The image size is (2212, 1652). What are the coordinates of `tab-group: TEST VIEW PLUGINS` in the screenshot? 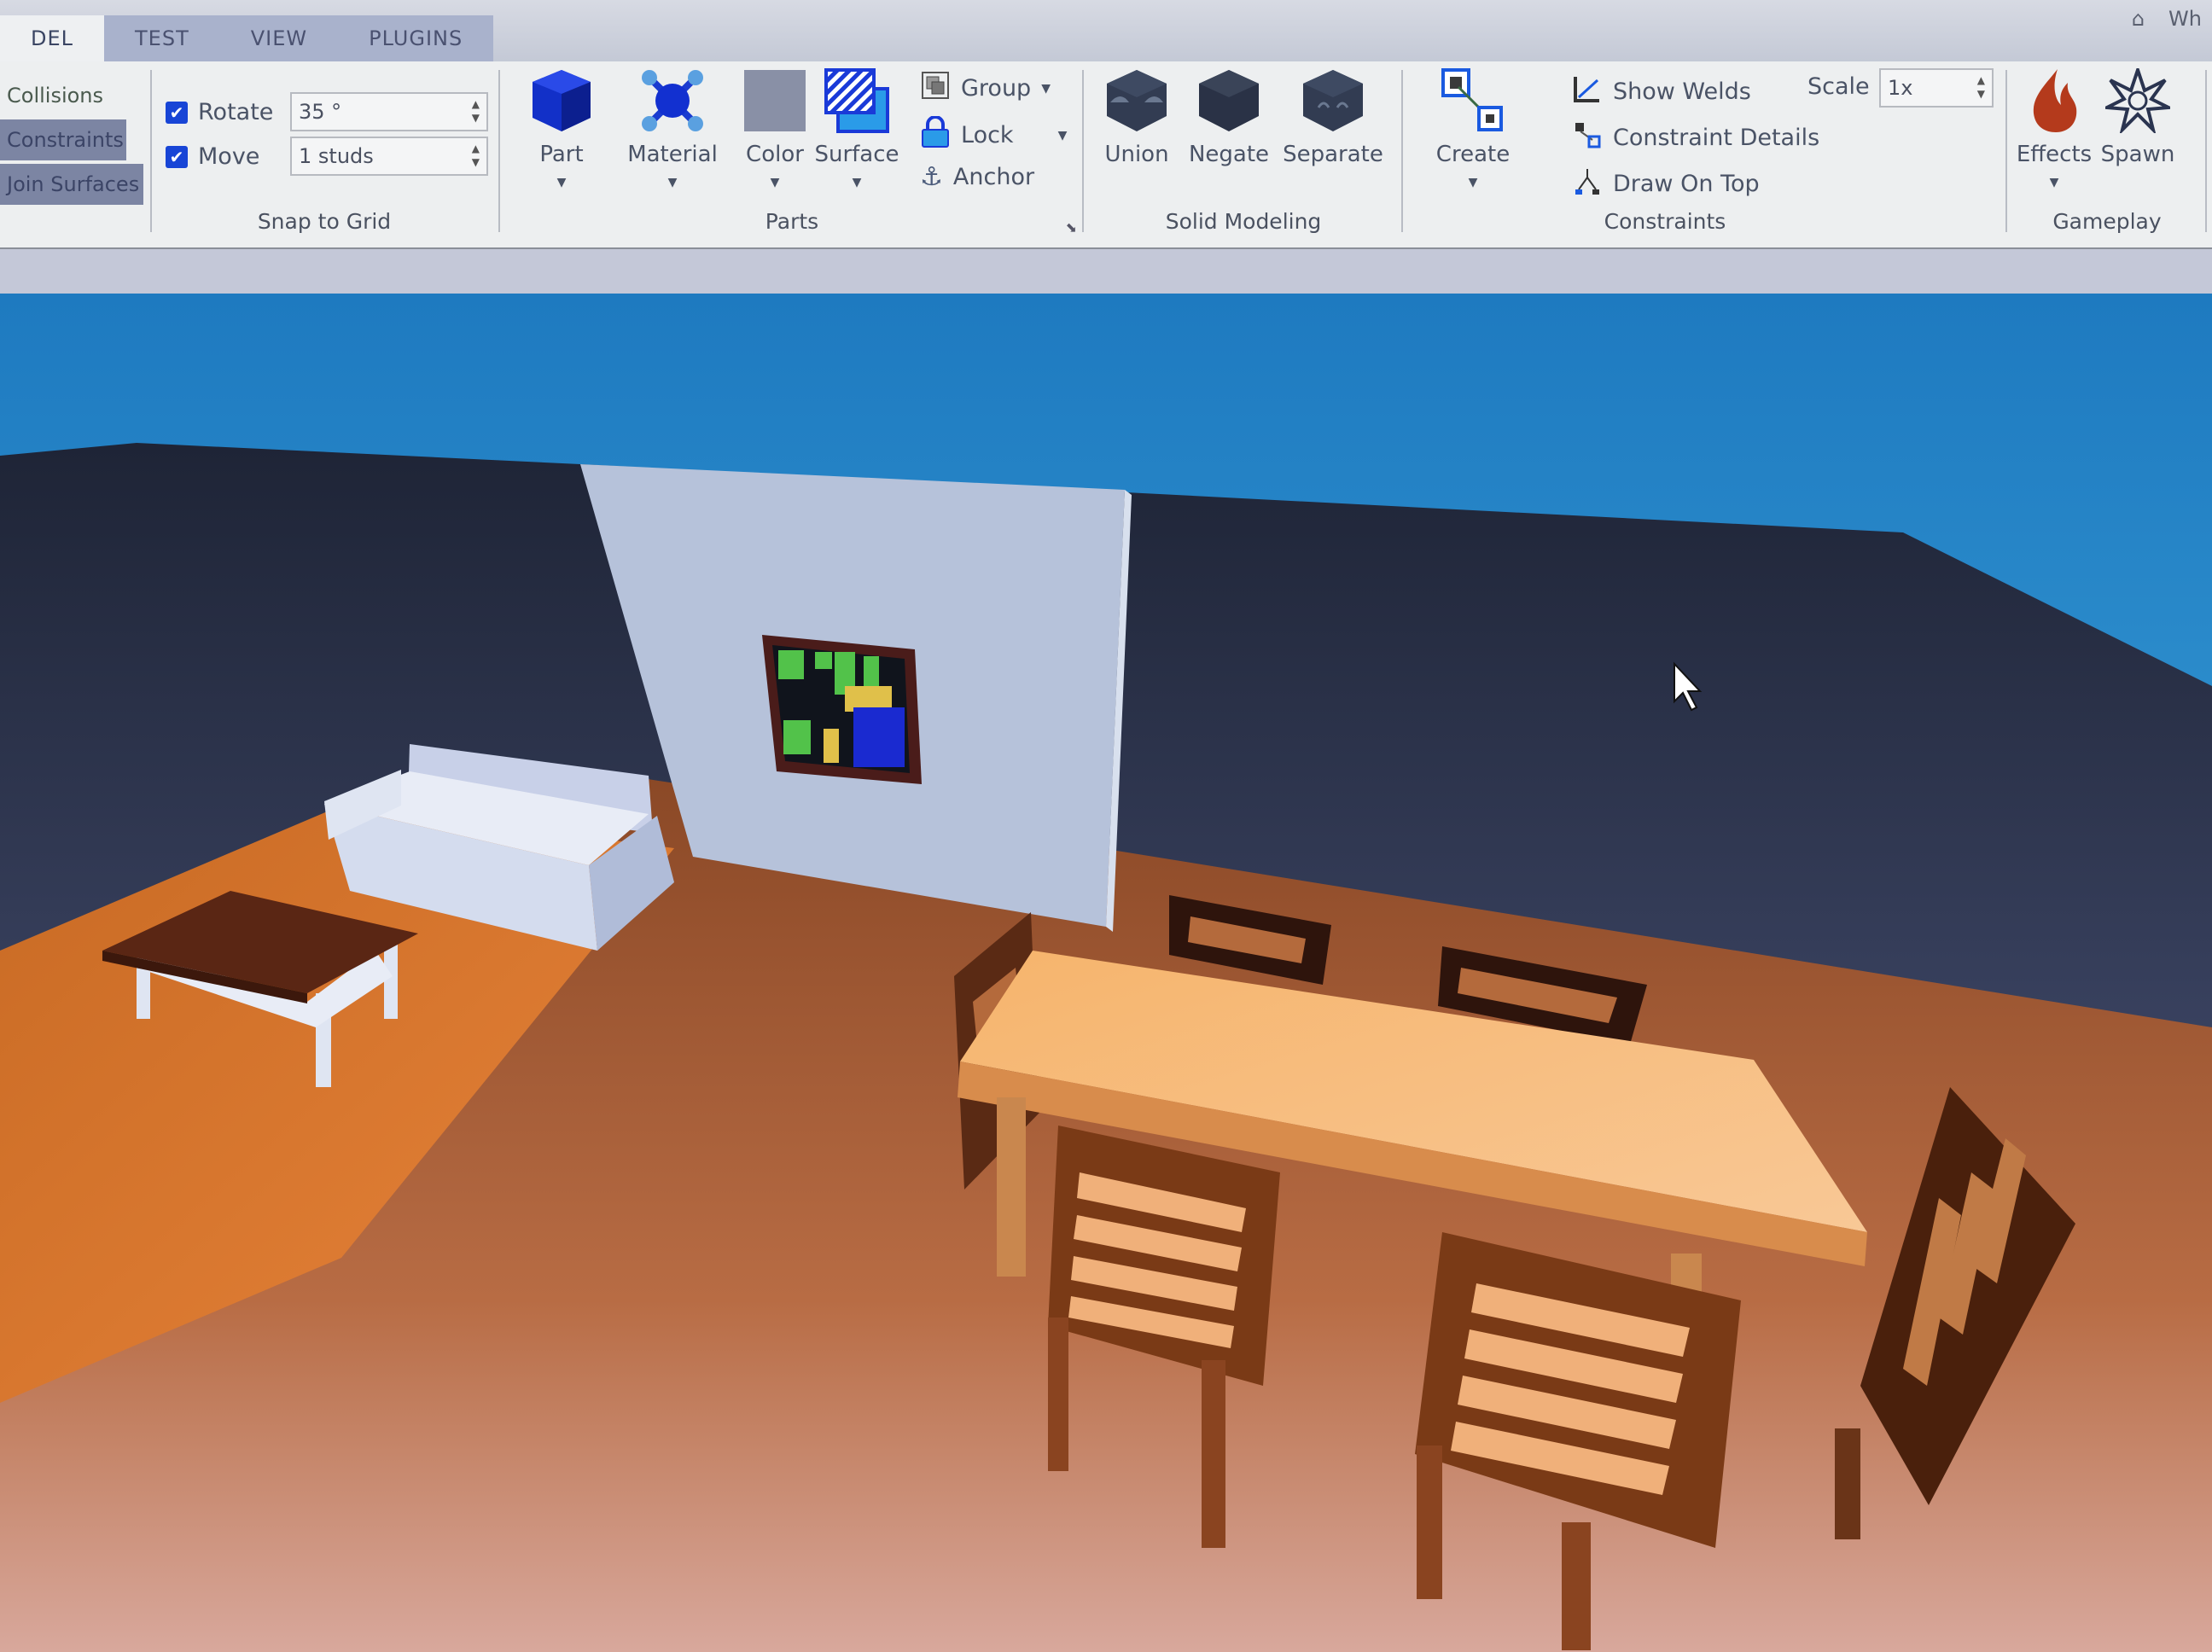 It's located at (299, 38).